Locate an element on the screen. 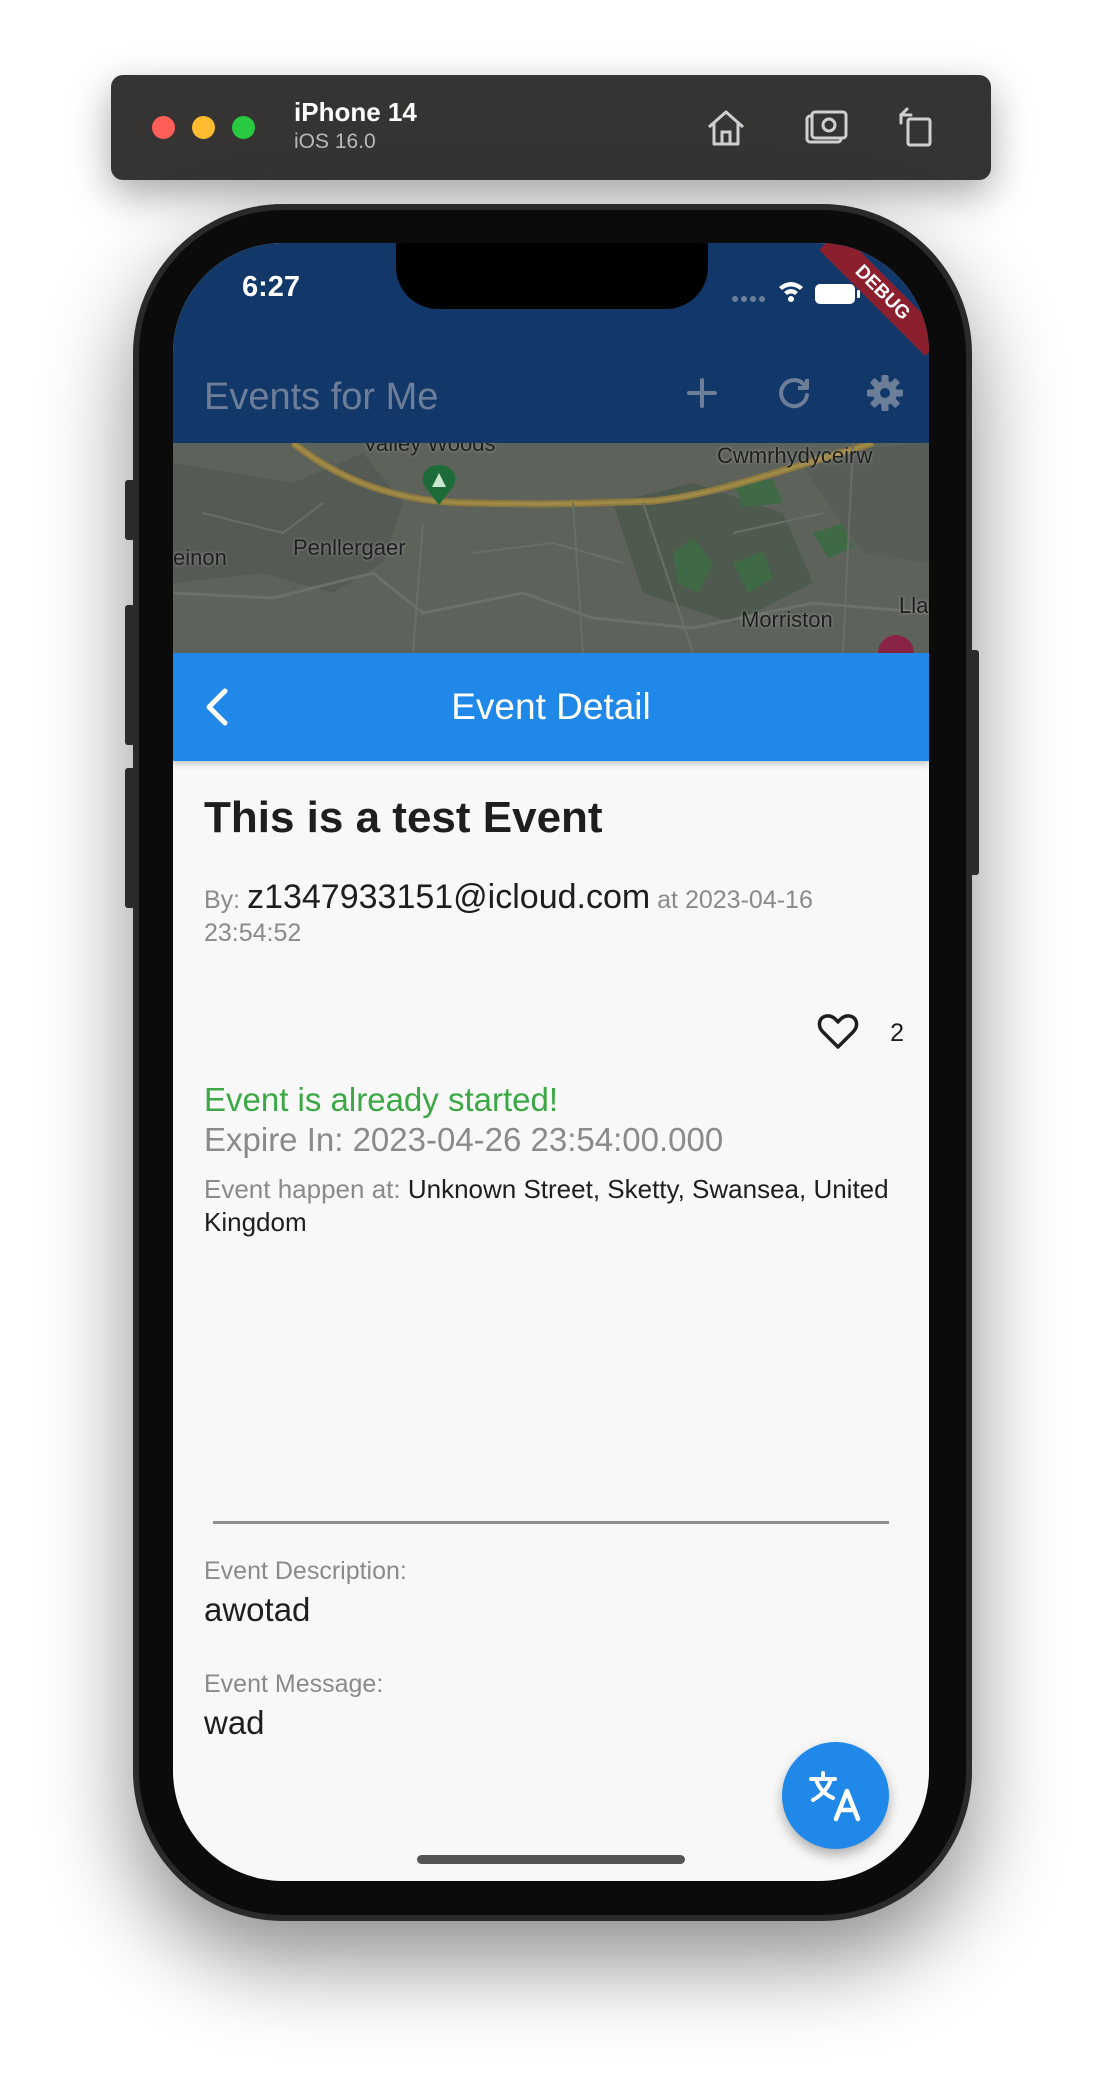 This screenshot has width=1102, height=2074. author-email: z1347933151@icloud.com is located at coordinates (449, 897).